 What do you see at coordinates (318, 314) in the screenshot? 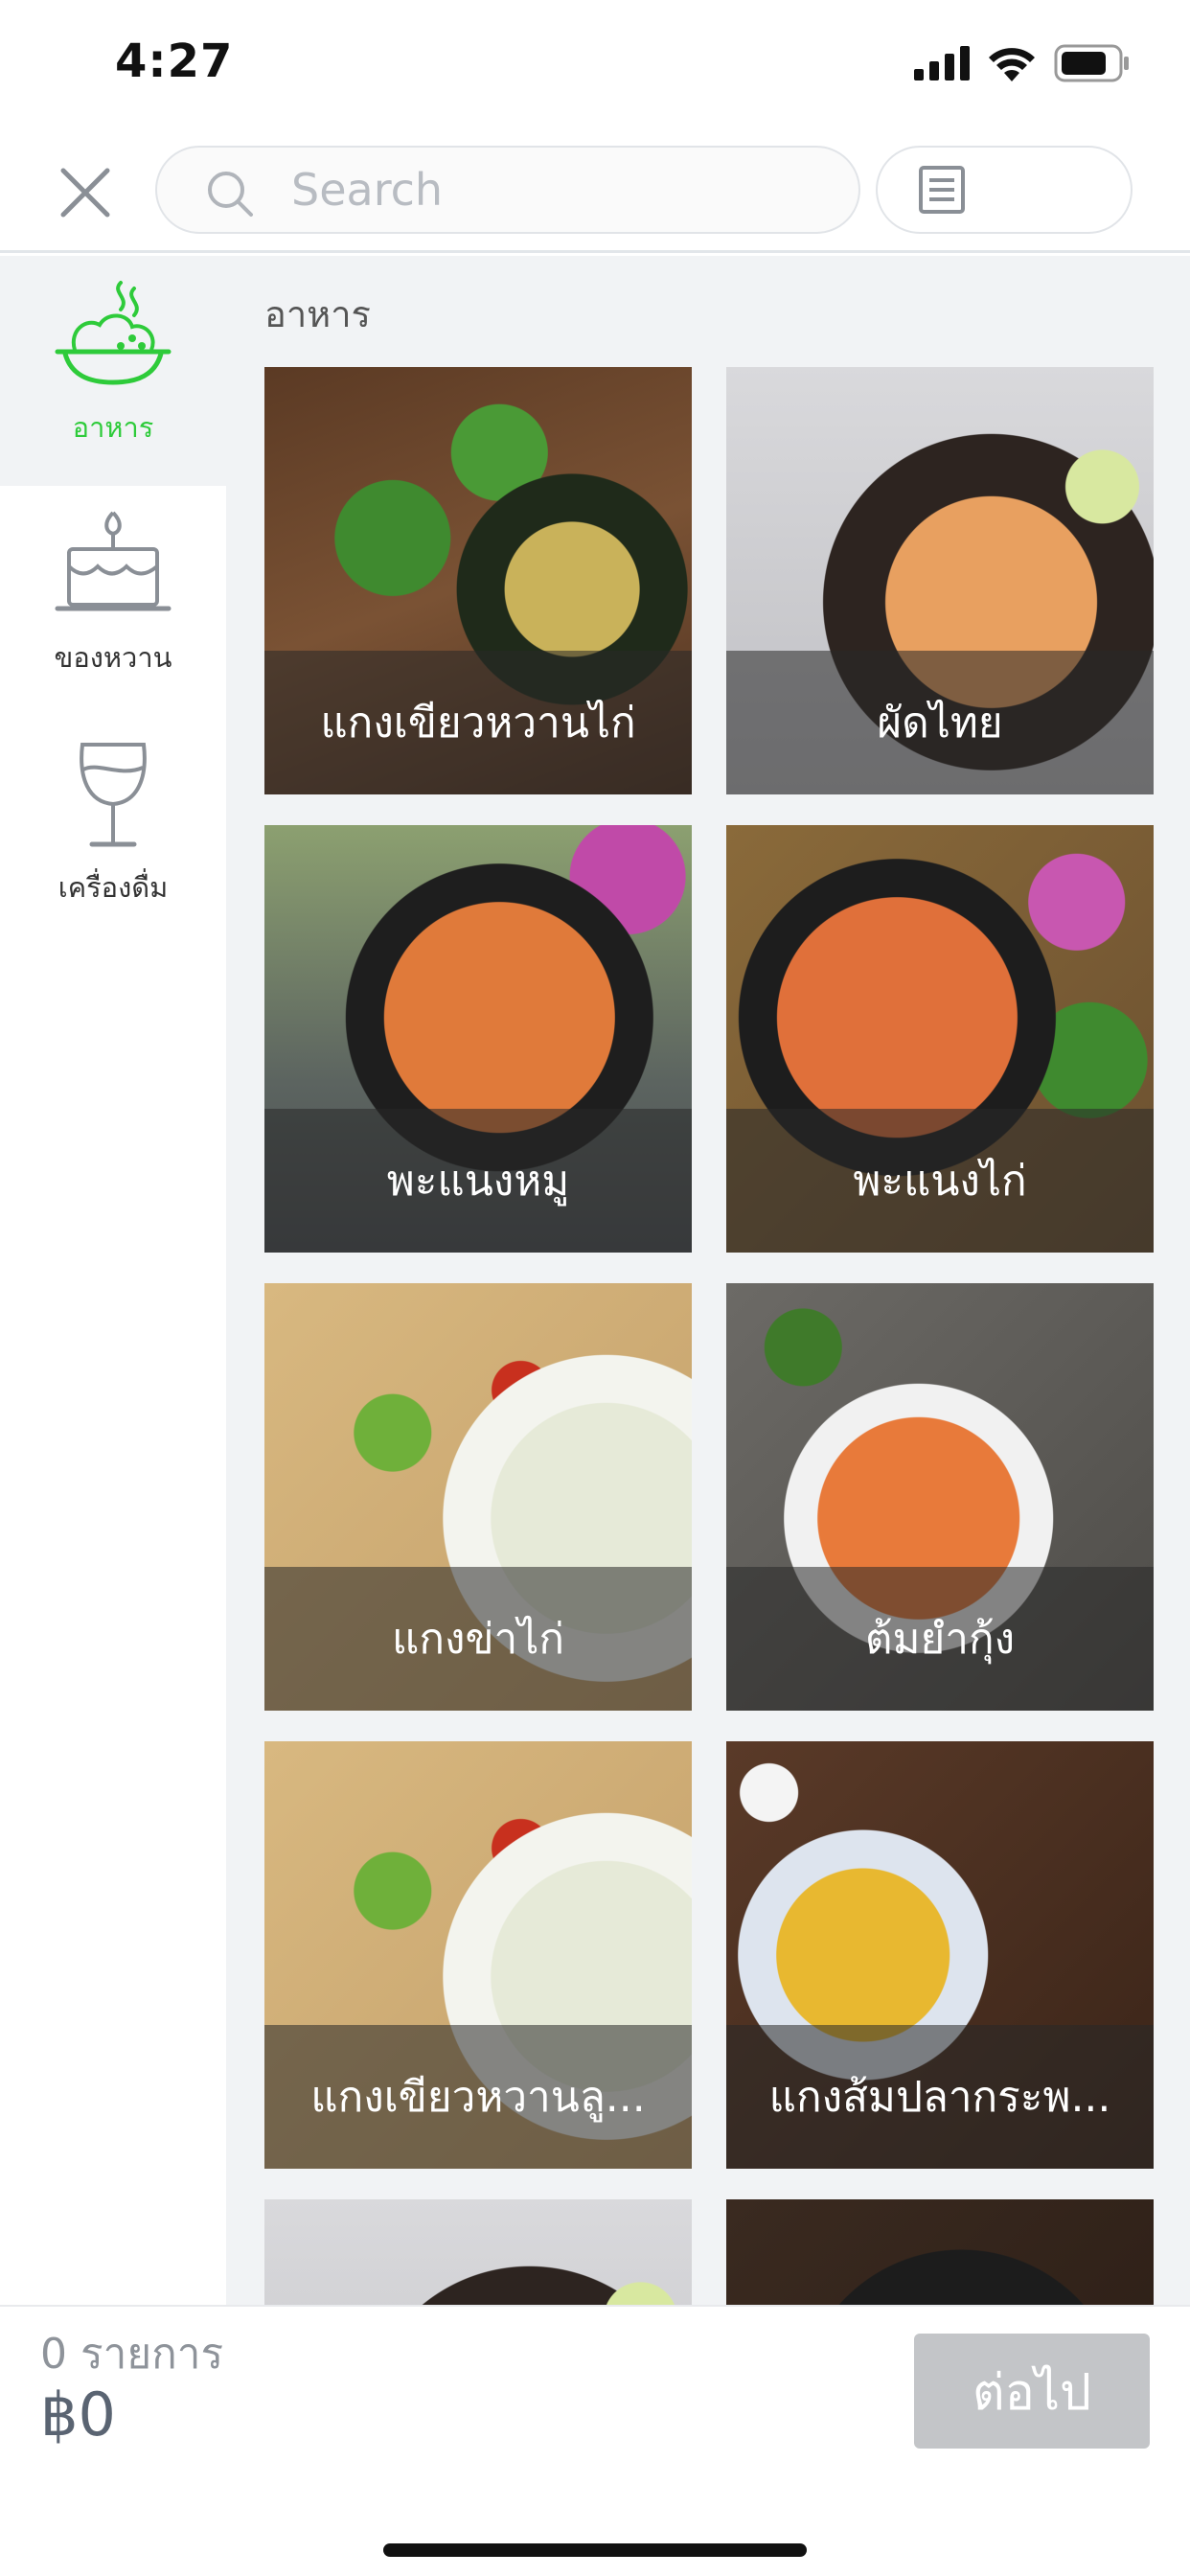
I see `section-title: อาหาร` at bounding box center [318, 314].